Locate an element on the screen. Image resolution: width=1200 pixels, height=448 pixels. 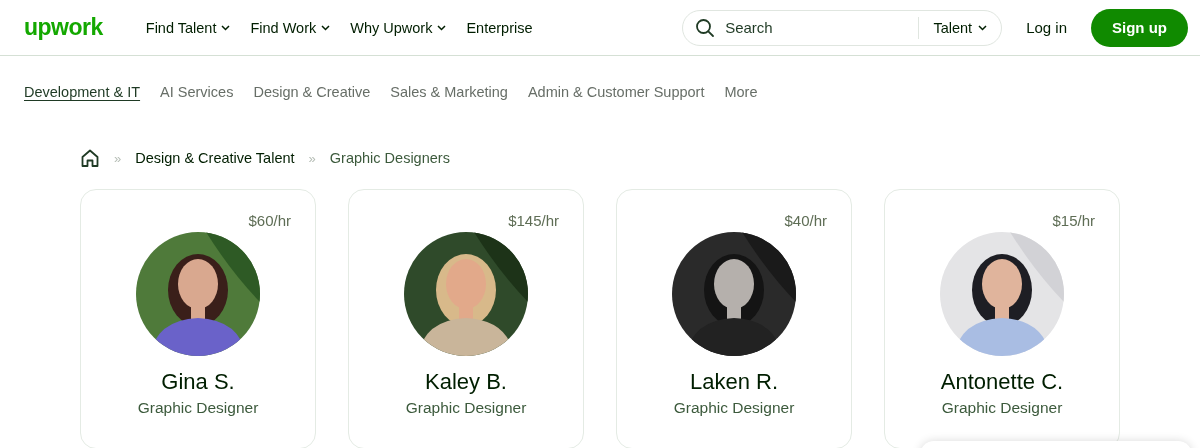
nav-link: Enterprise is located at coordinates (499, 27).